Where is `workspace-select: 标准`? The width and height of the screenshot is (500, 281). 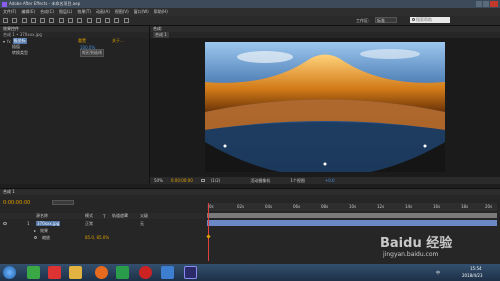
workspace-select: 标准 is located at coordinates (386, 20).